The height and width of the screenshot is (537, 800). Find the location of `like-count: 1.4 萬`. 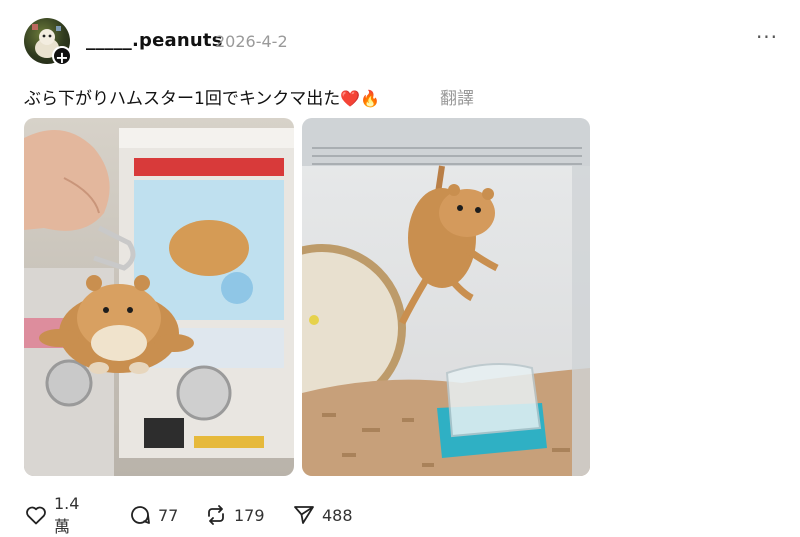

like-count: 1.4 萬 is located at coordinates (67, 514).